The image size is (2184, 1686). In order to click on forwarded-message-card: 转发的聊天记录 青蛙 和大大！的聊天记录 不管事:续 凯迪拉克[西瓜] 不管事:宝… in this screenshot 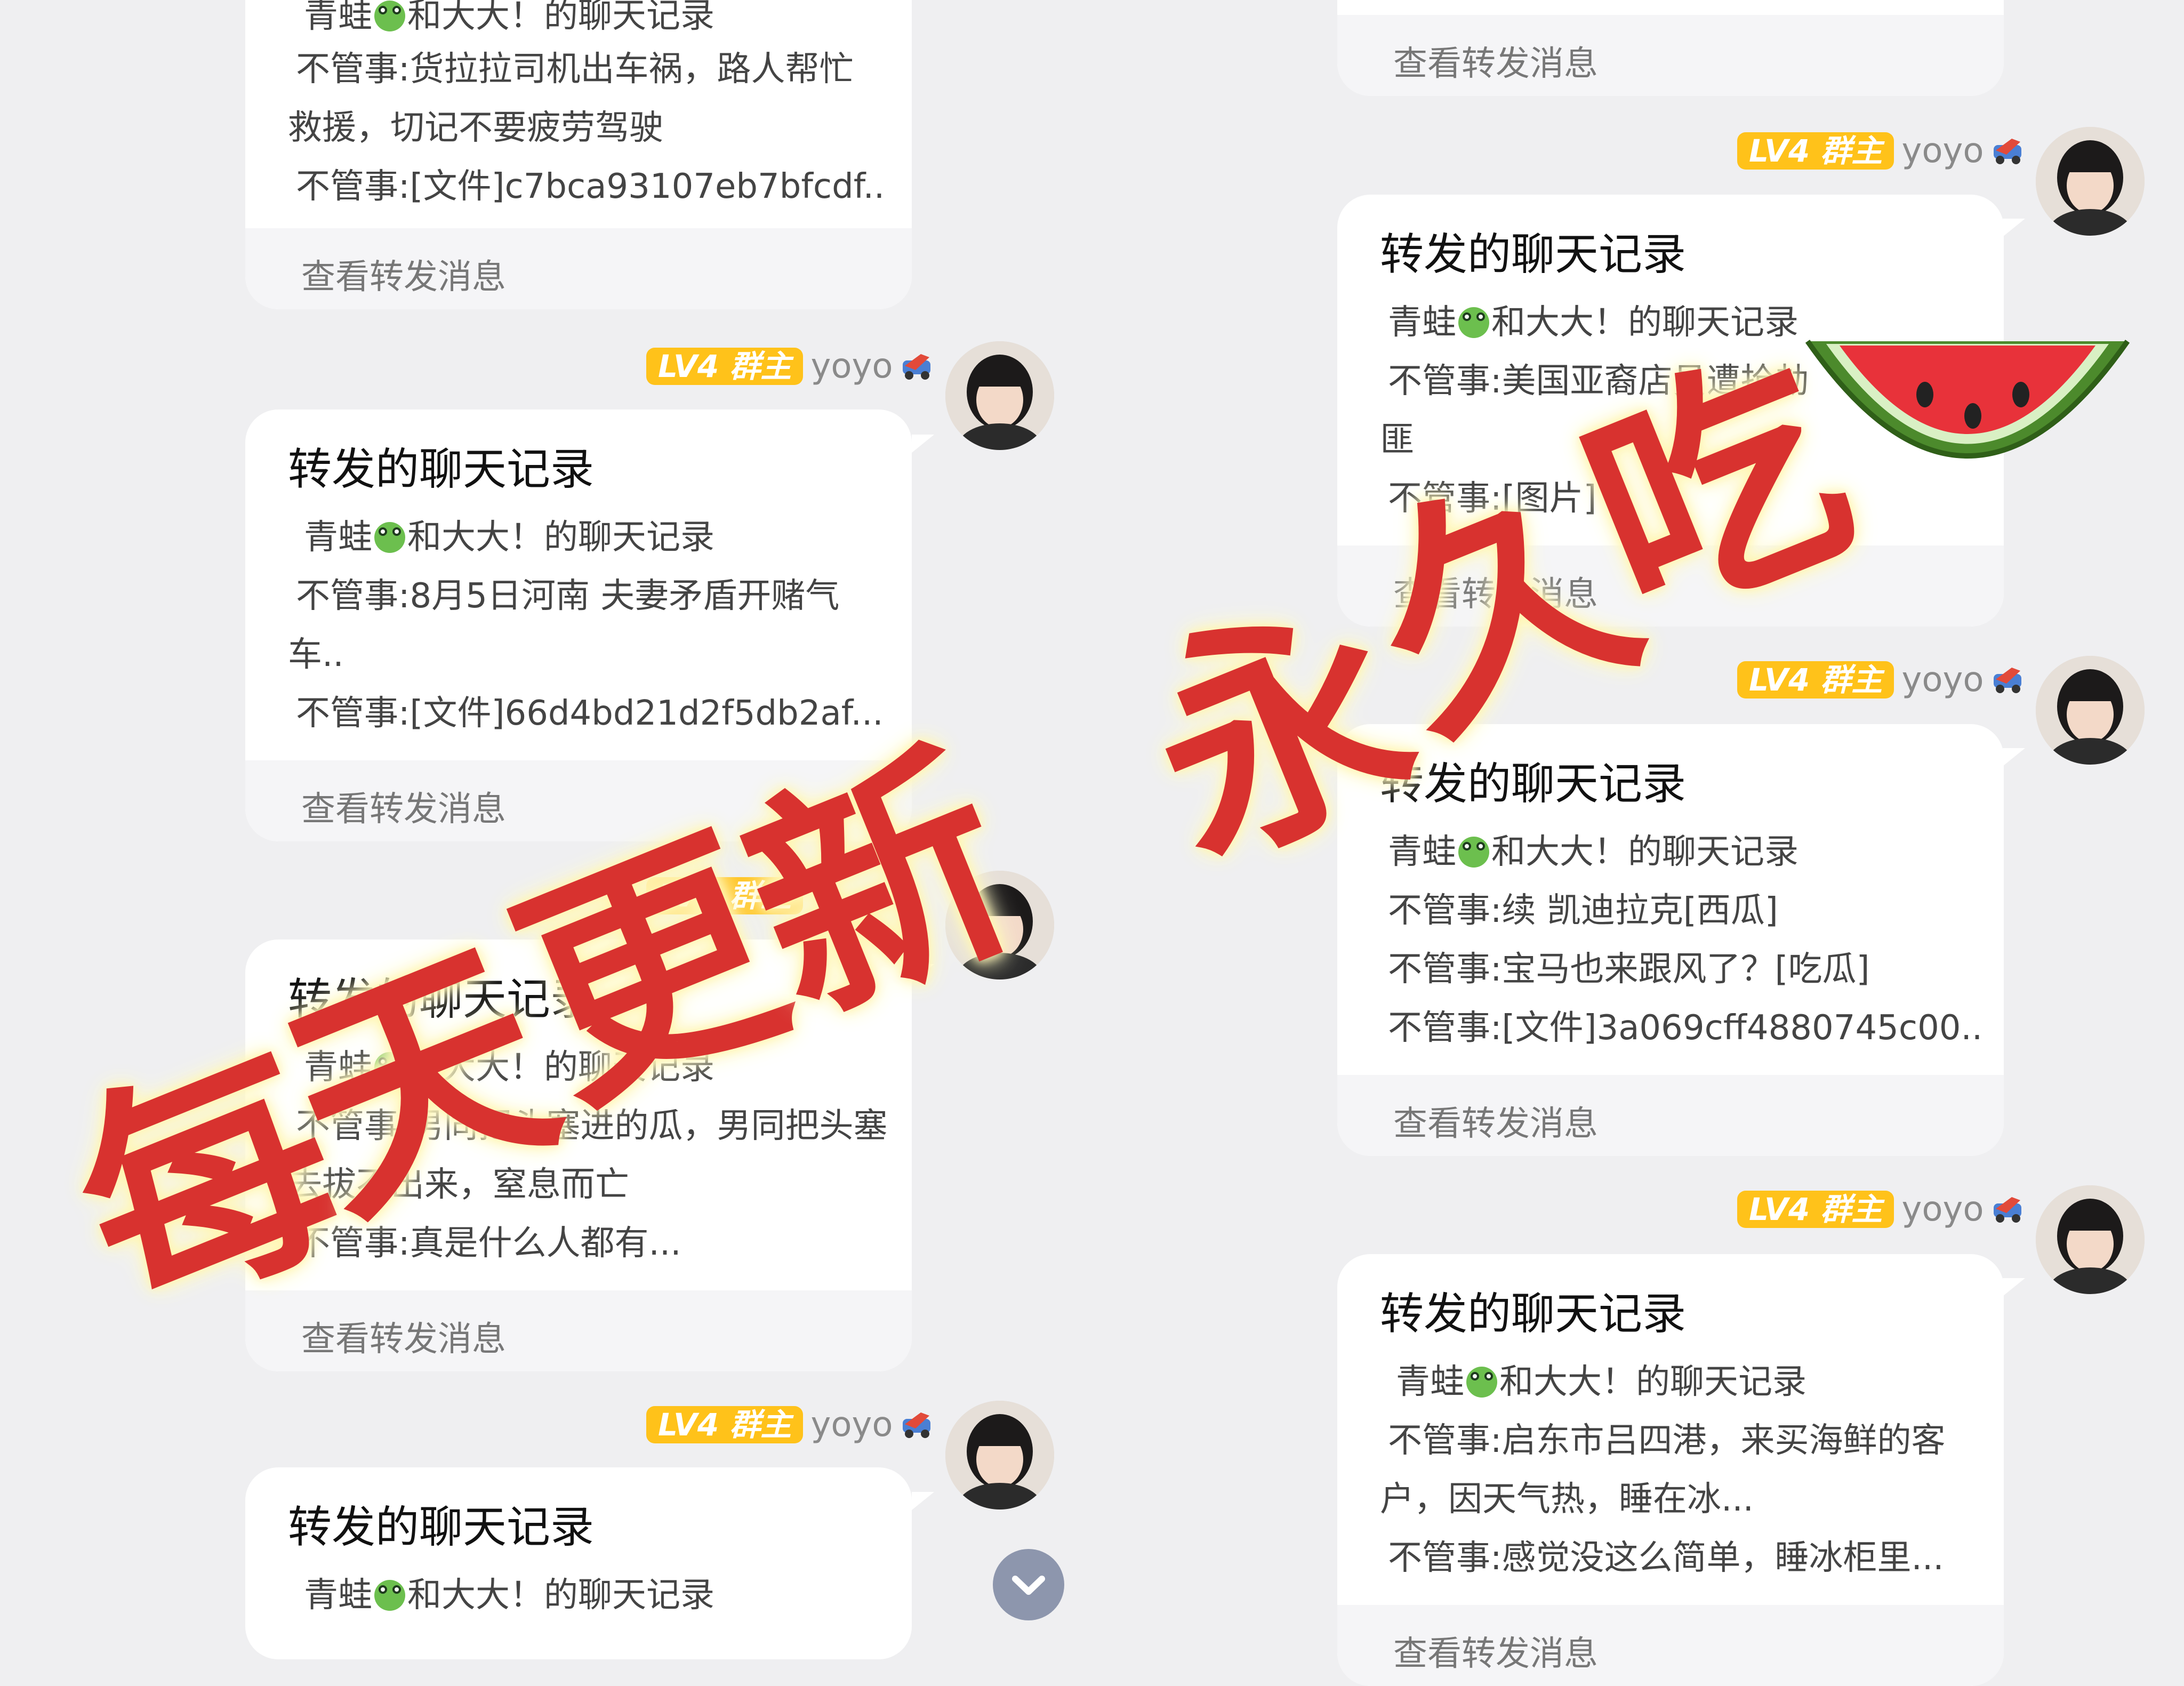, I will do `click(1670, 940)`.